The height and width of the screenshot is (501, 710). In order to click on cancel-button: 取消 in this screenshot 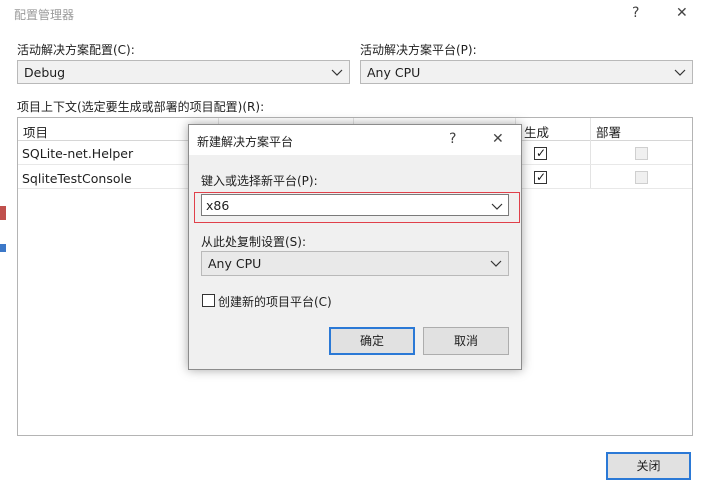, I will do `click(466, 341)`.